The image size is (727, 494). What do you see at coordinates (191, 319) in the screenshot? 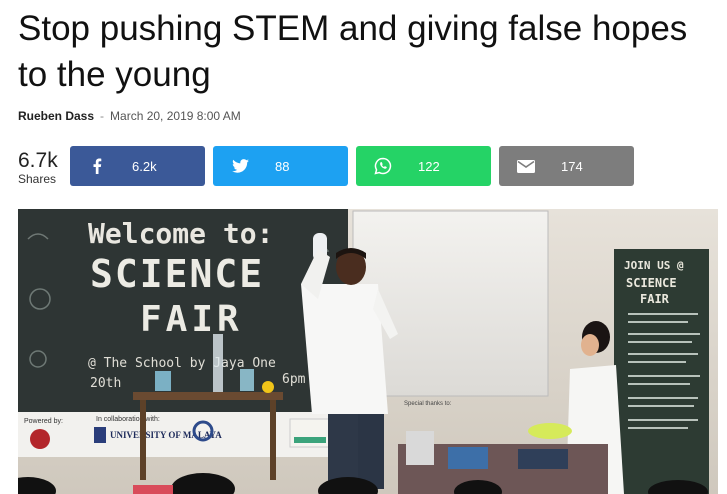
I see `board-fair-text: FAIR` at bounding box center [191, 319].